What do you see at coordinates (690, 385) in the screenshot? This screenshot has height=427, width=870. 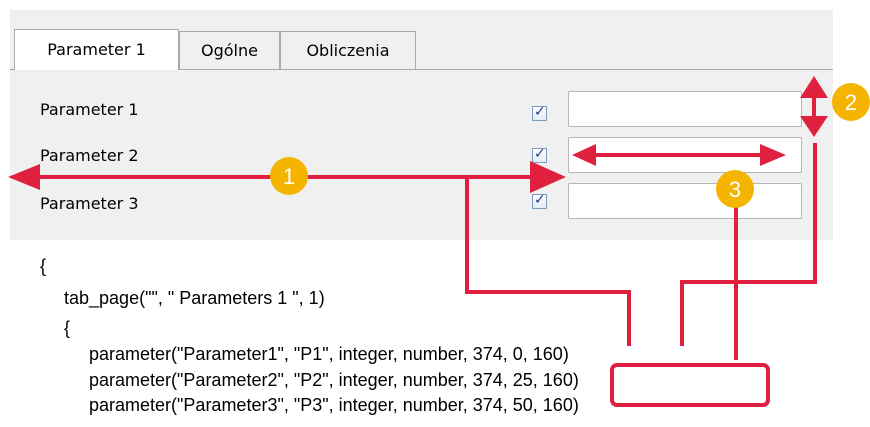 I see `values-highlight-box` at bounding box center [690, 385].